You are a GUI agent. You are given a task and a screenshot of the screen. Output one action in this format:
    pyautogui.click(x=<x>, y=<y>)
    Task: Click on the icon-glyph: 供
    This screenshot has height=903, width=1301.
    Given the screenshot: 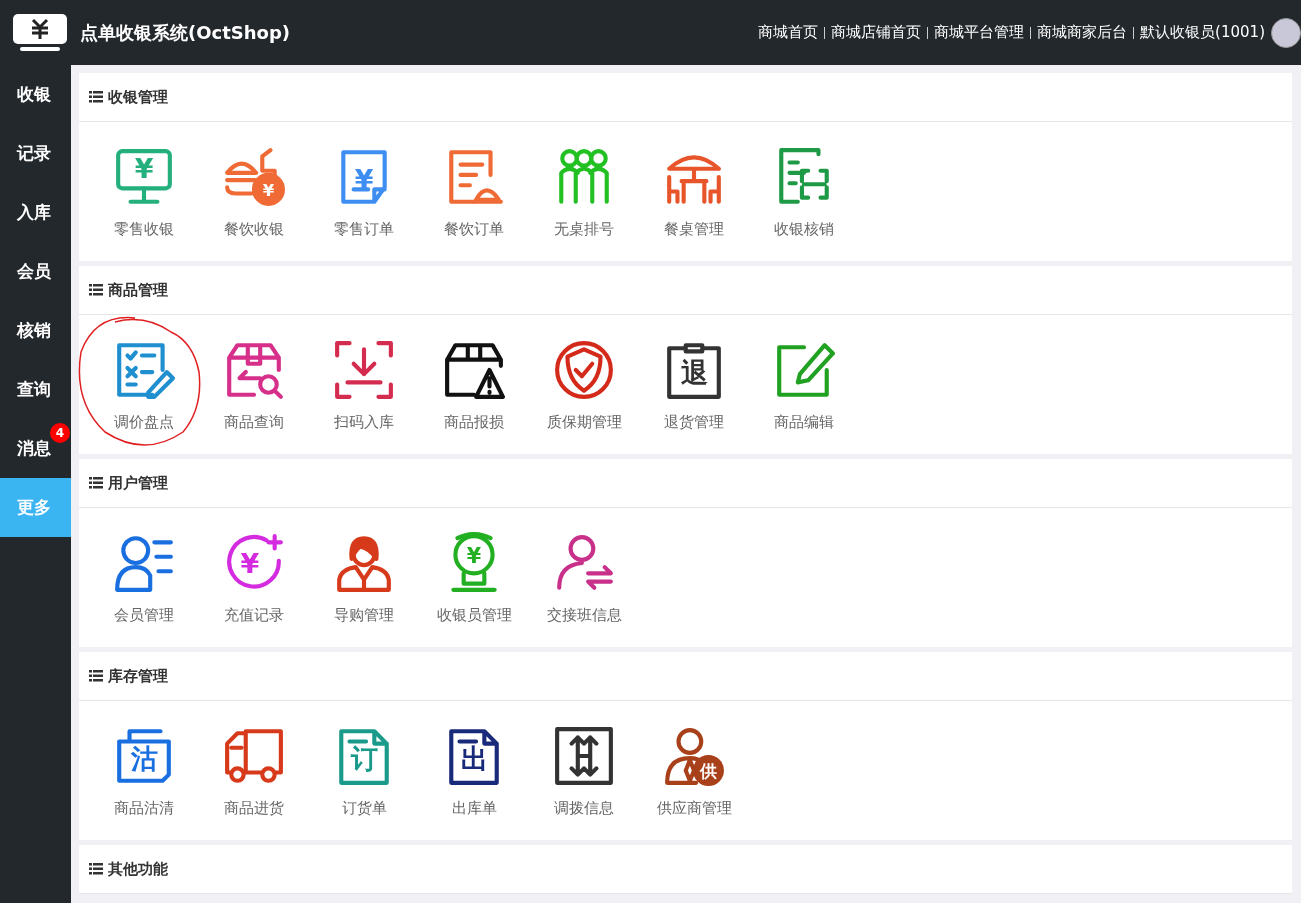 What is the action you would take?
    pyautogui.click(x=708, y=771)
    